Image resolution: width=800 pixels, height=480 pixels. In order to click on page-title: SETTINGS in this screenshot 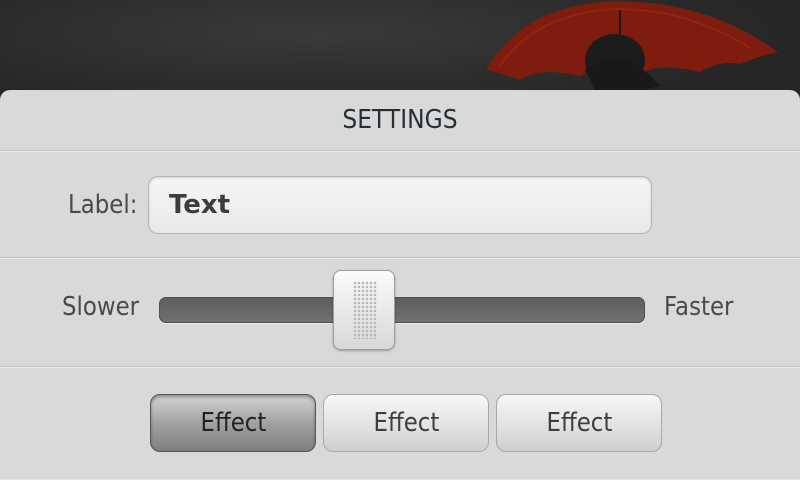, I will do `click(400, 120)`.